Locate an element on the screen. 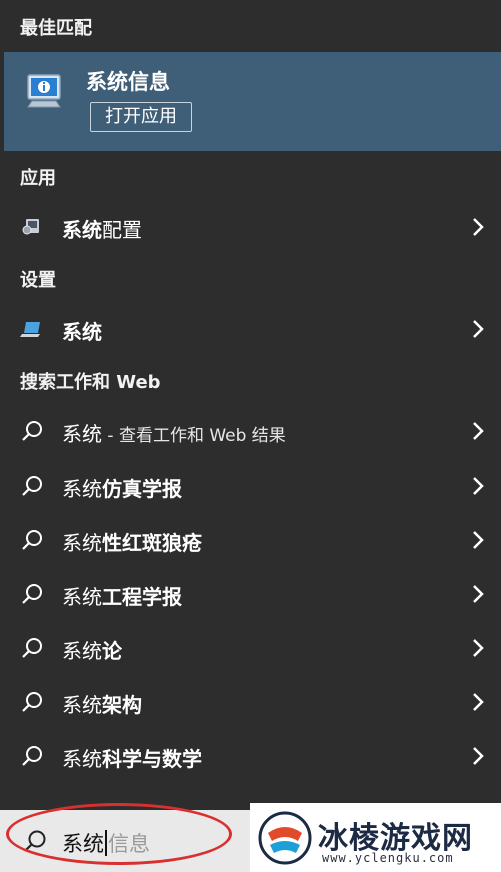 This screenshot has height=872, width=501. result-suffix-text: - 查看工作和 Web 结果 is located at coordinates (194, 436).